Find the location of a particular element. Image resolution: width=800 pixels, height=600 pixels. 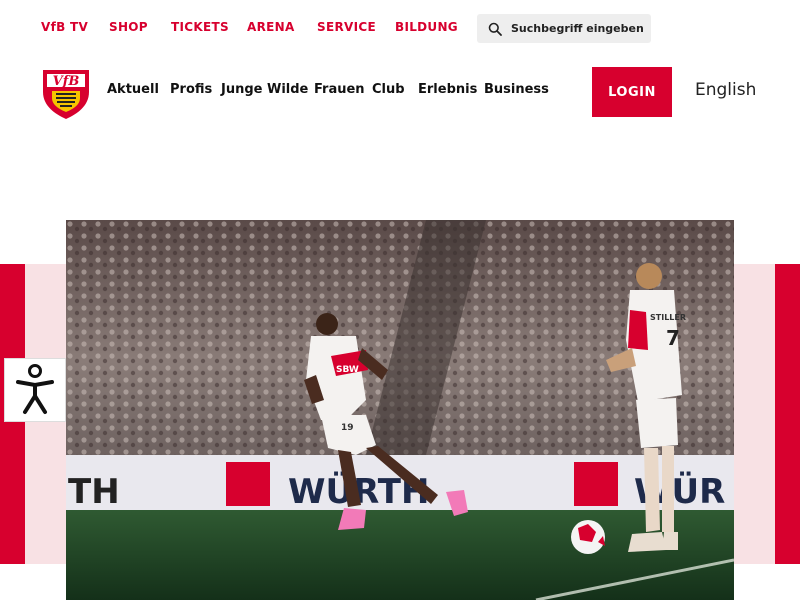

accessibility-person-icon is located at coordinates (35, 389).